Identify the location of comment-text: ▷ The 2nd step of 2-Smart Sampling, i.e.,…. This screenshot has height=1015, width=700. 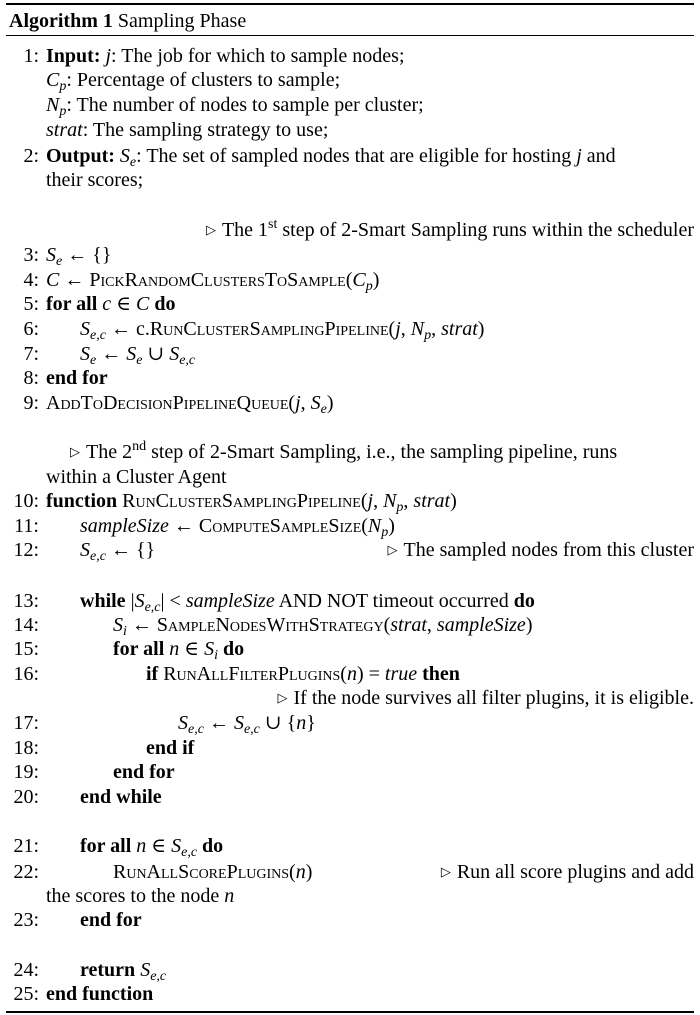
(344, 451).